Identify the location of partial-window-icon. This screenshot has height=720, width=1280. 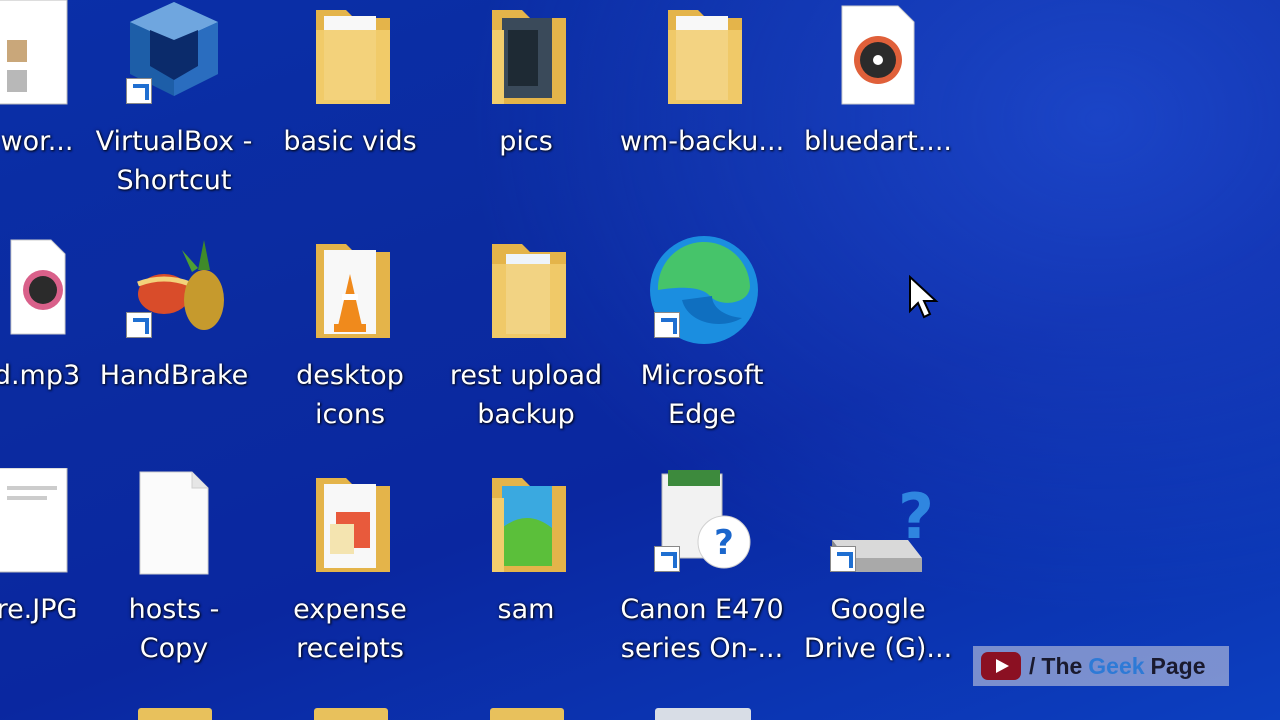
(703, 714).